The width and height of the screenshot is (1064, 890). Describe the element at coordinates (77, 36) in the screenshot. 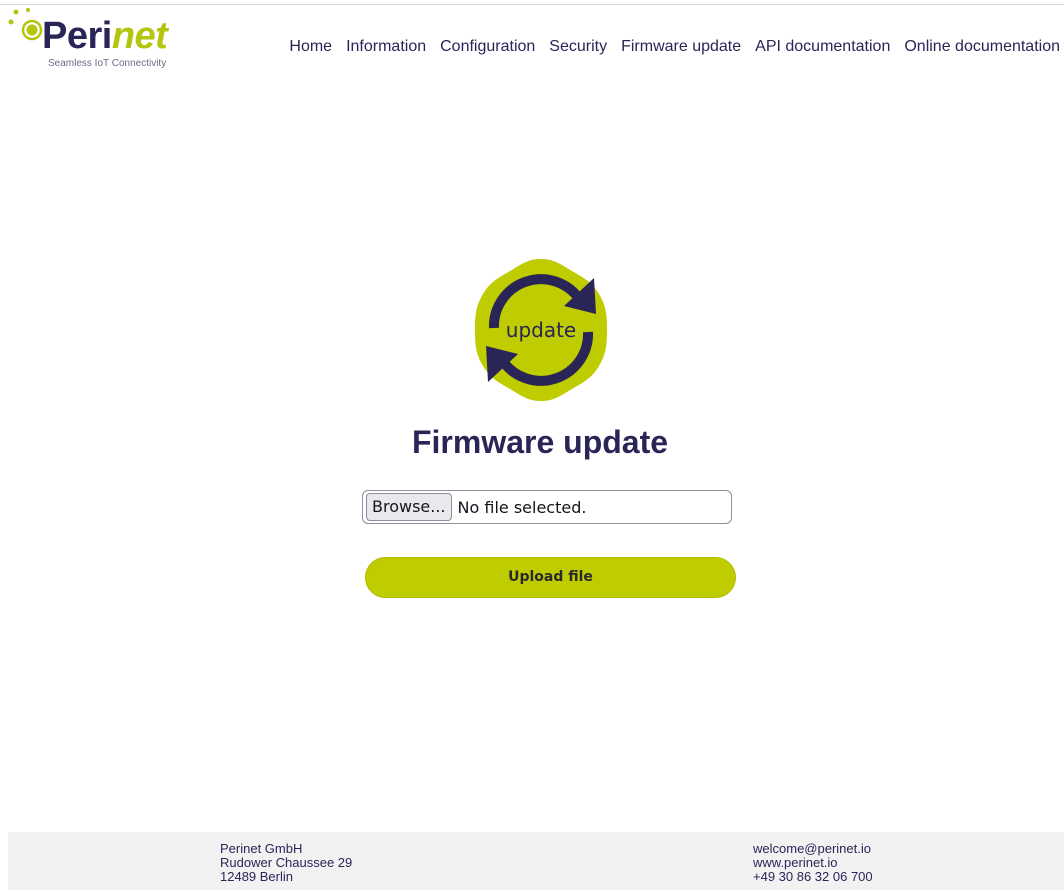

I see `logo-word-peri: Peri` at that location.